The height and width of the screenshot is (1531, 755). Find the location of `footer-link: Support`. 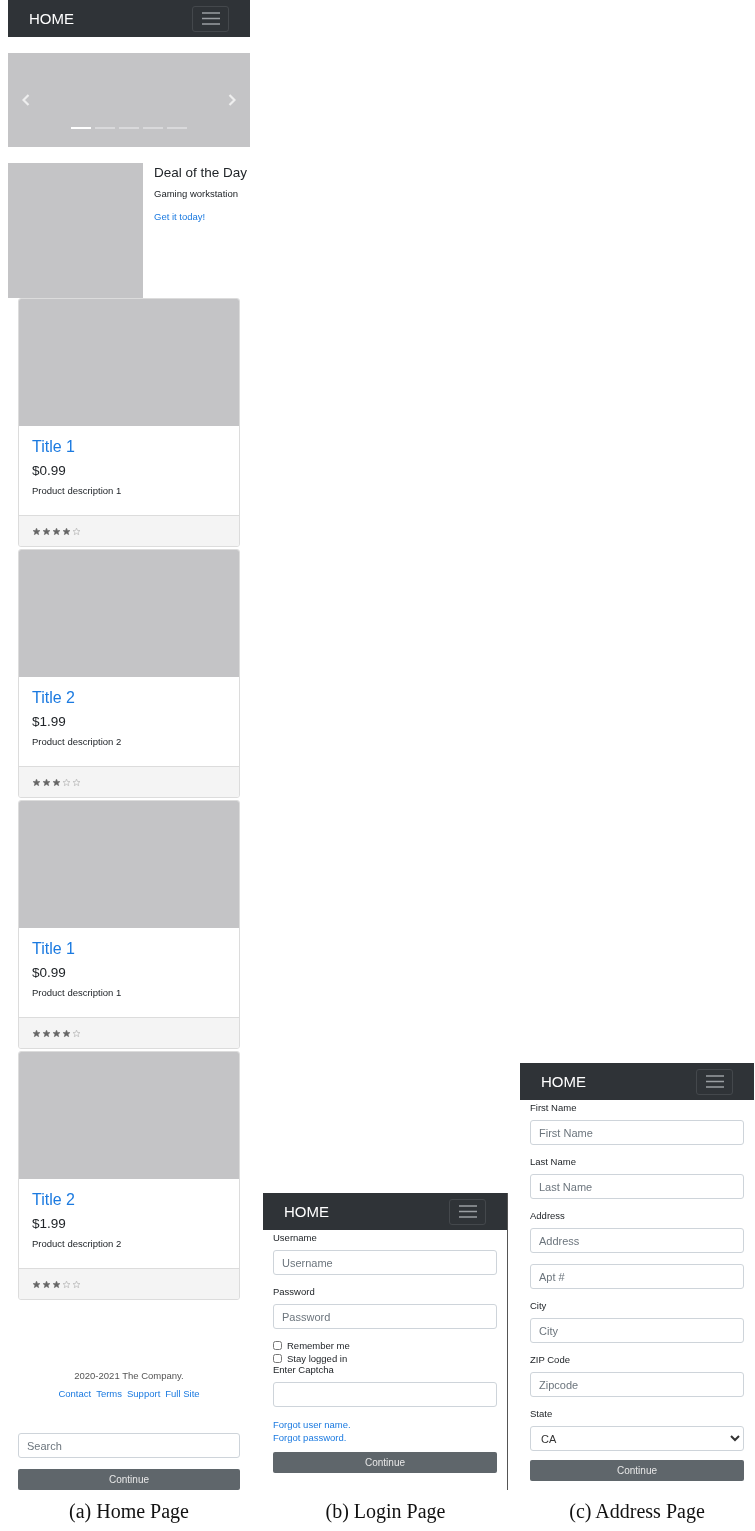

footer-link: Support is located at coordinates (144, 1393).